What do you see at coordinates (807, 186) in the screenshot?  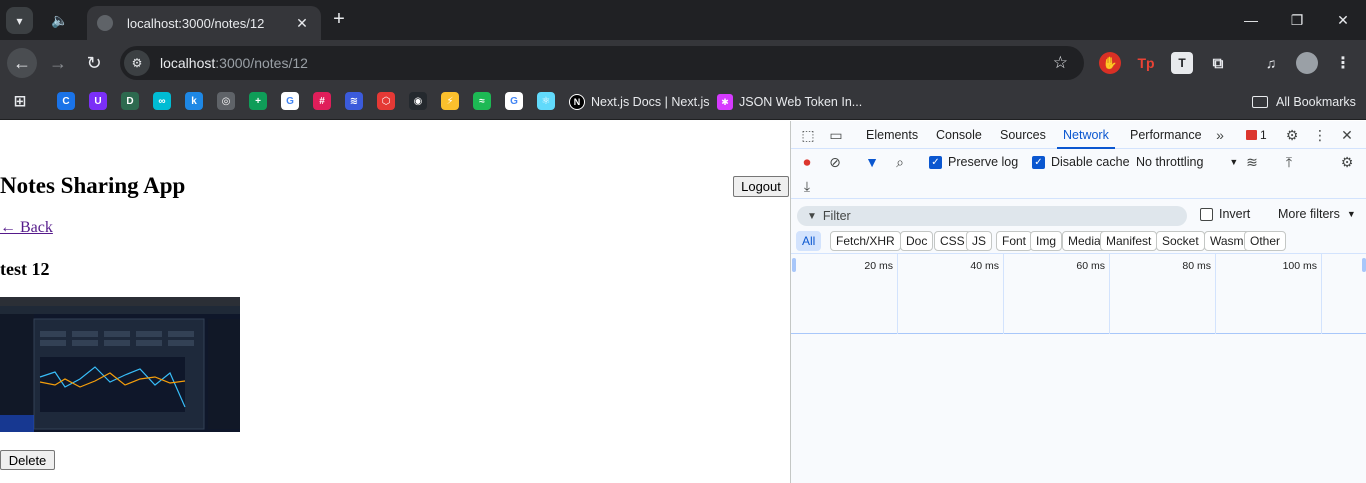 I see `export-har-icon: ⤓` at bounding box center [807, 186].